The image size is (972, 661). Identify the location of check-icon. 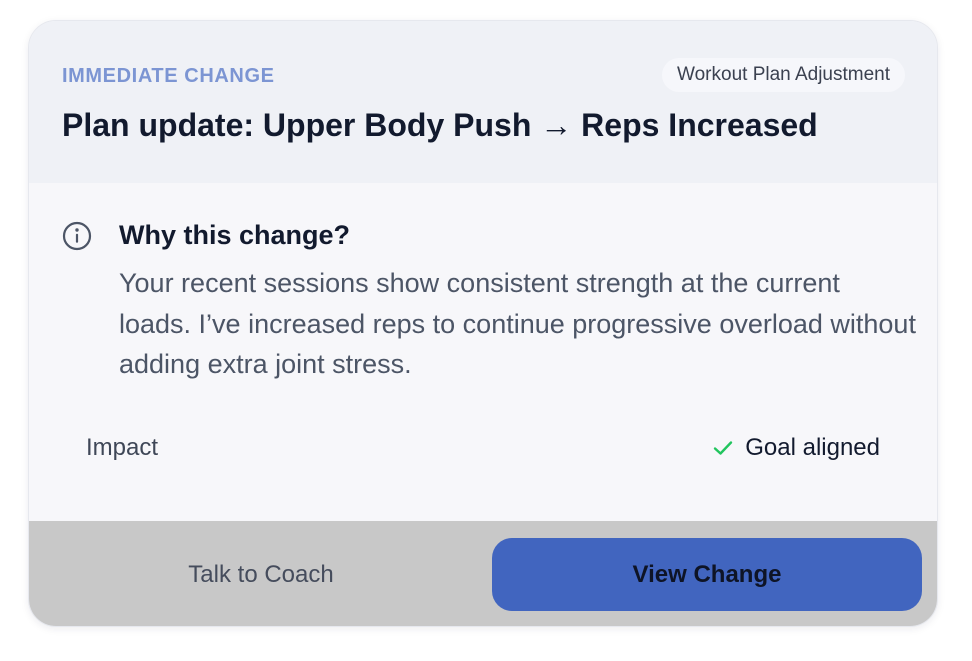
(723, 448).